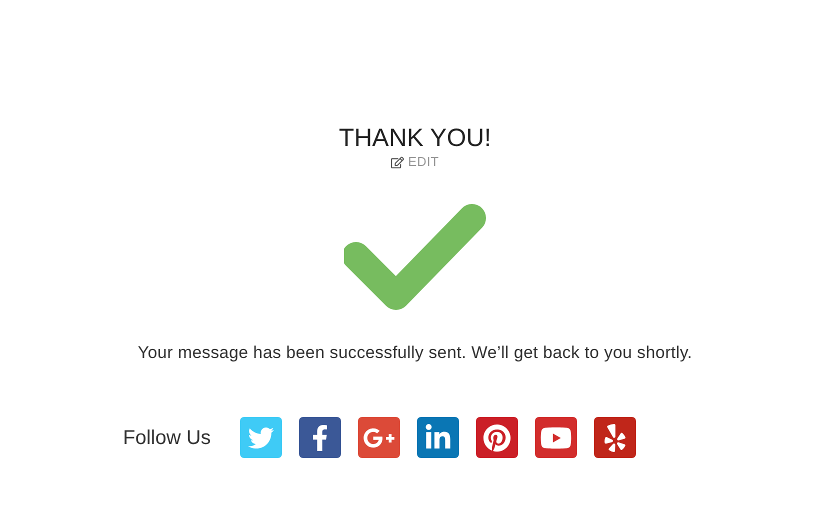  Describe the element at coordinates (415, 162) in the screenshot. I see `edit-link: EDIT` at that location.